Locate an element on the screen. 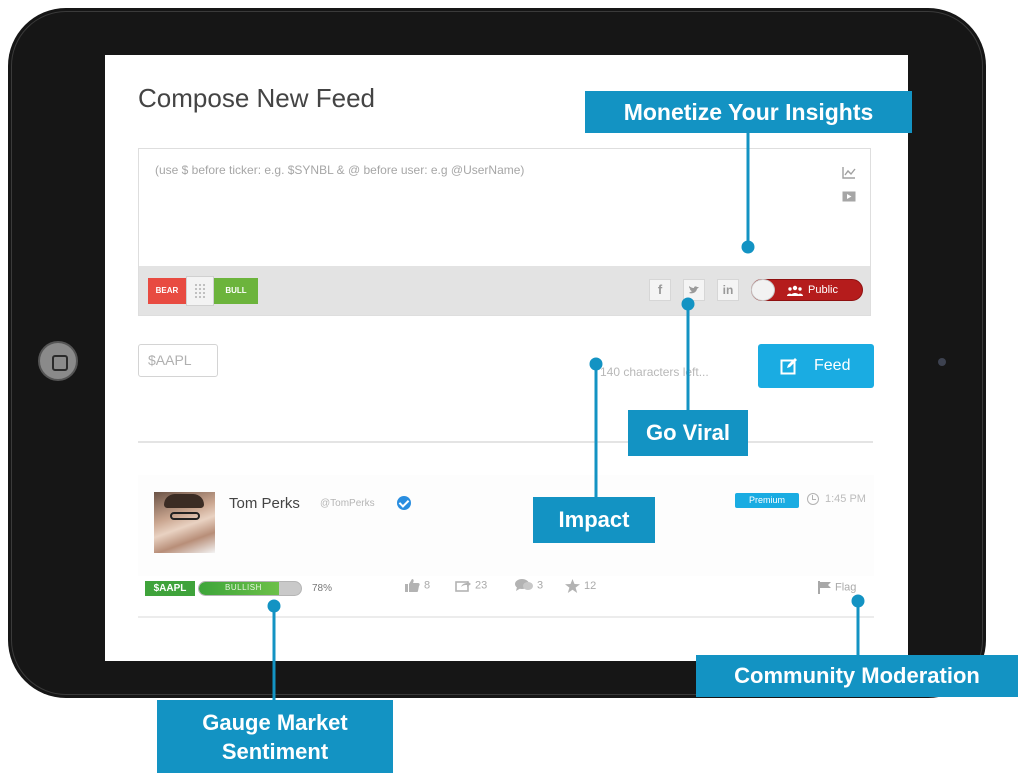 The width and height of the screenshot is (1018, 773). twitter-icon is located at coordinates (694, 290).